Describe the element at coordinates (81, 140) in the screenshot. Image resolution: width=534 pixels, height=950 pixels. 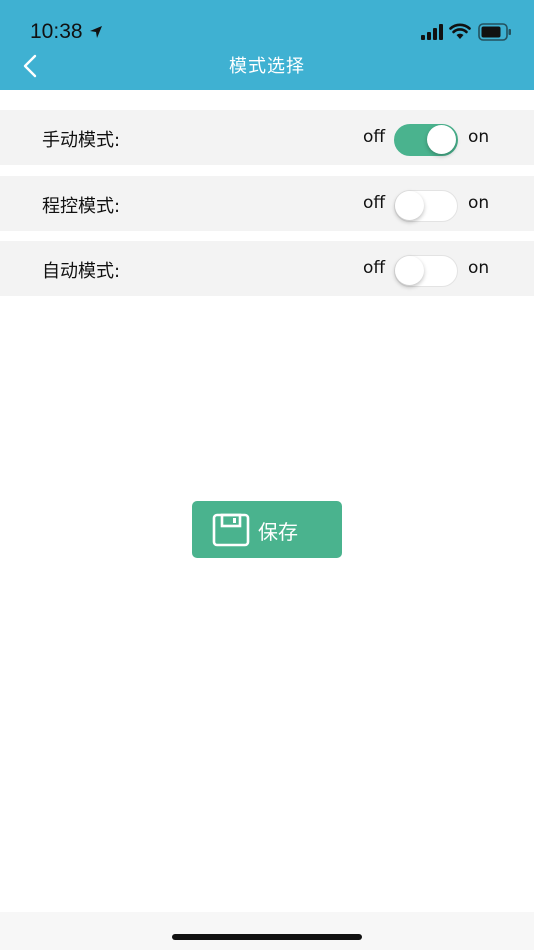
I see `mode-label-manual: 手动模式:` at that location.